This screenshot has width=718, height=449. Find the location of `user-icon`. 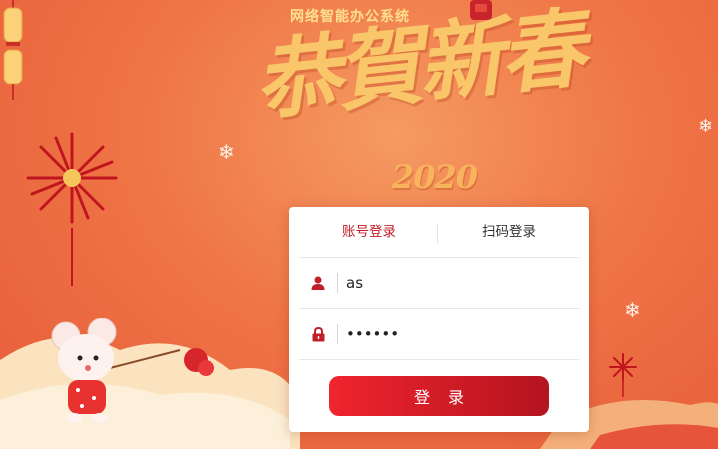

user-icon is located at coordinates (318, 283).